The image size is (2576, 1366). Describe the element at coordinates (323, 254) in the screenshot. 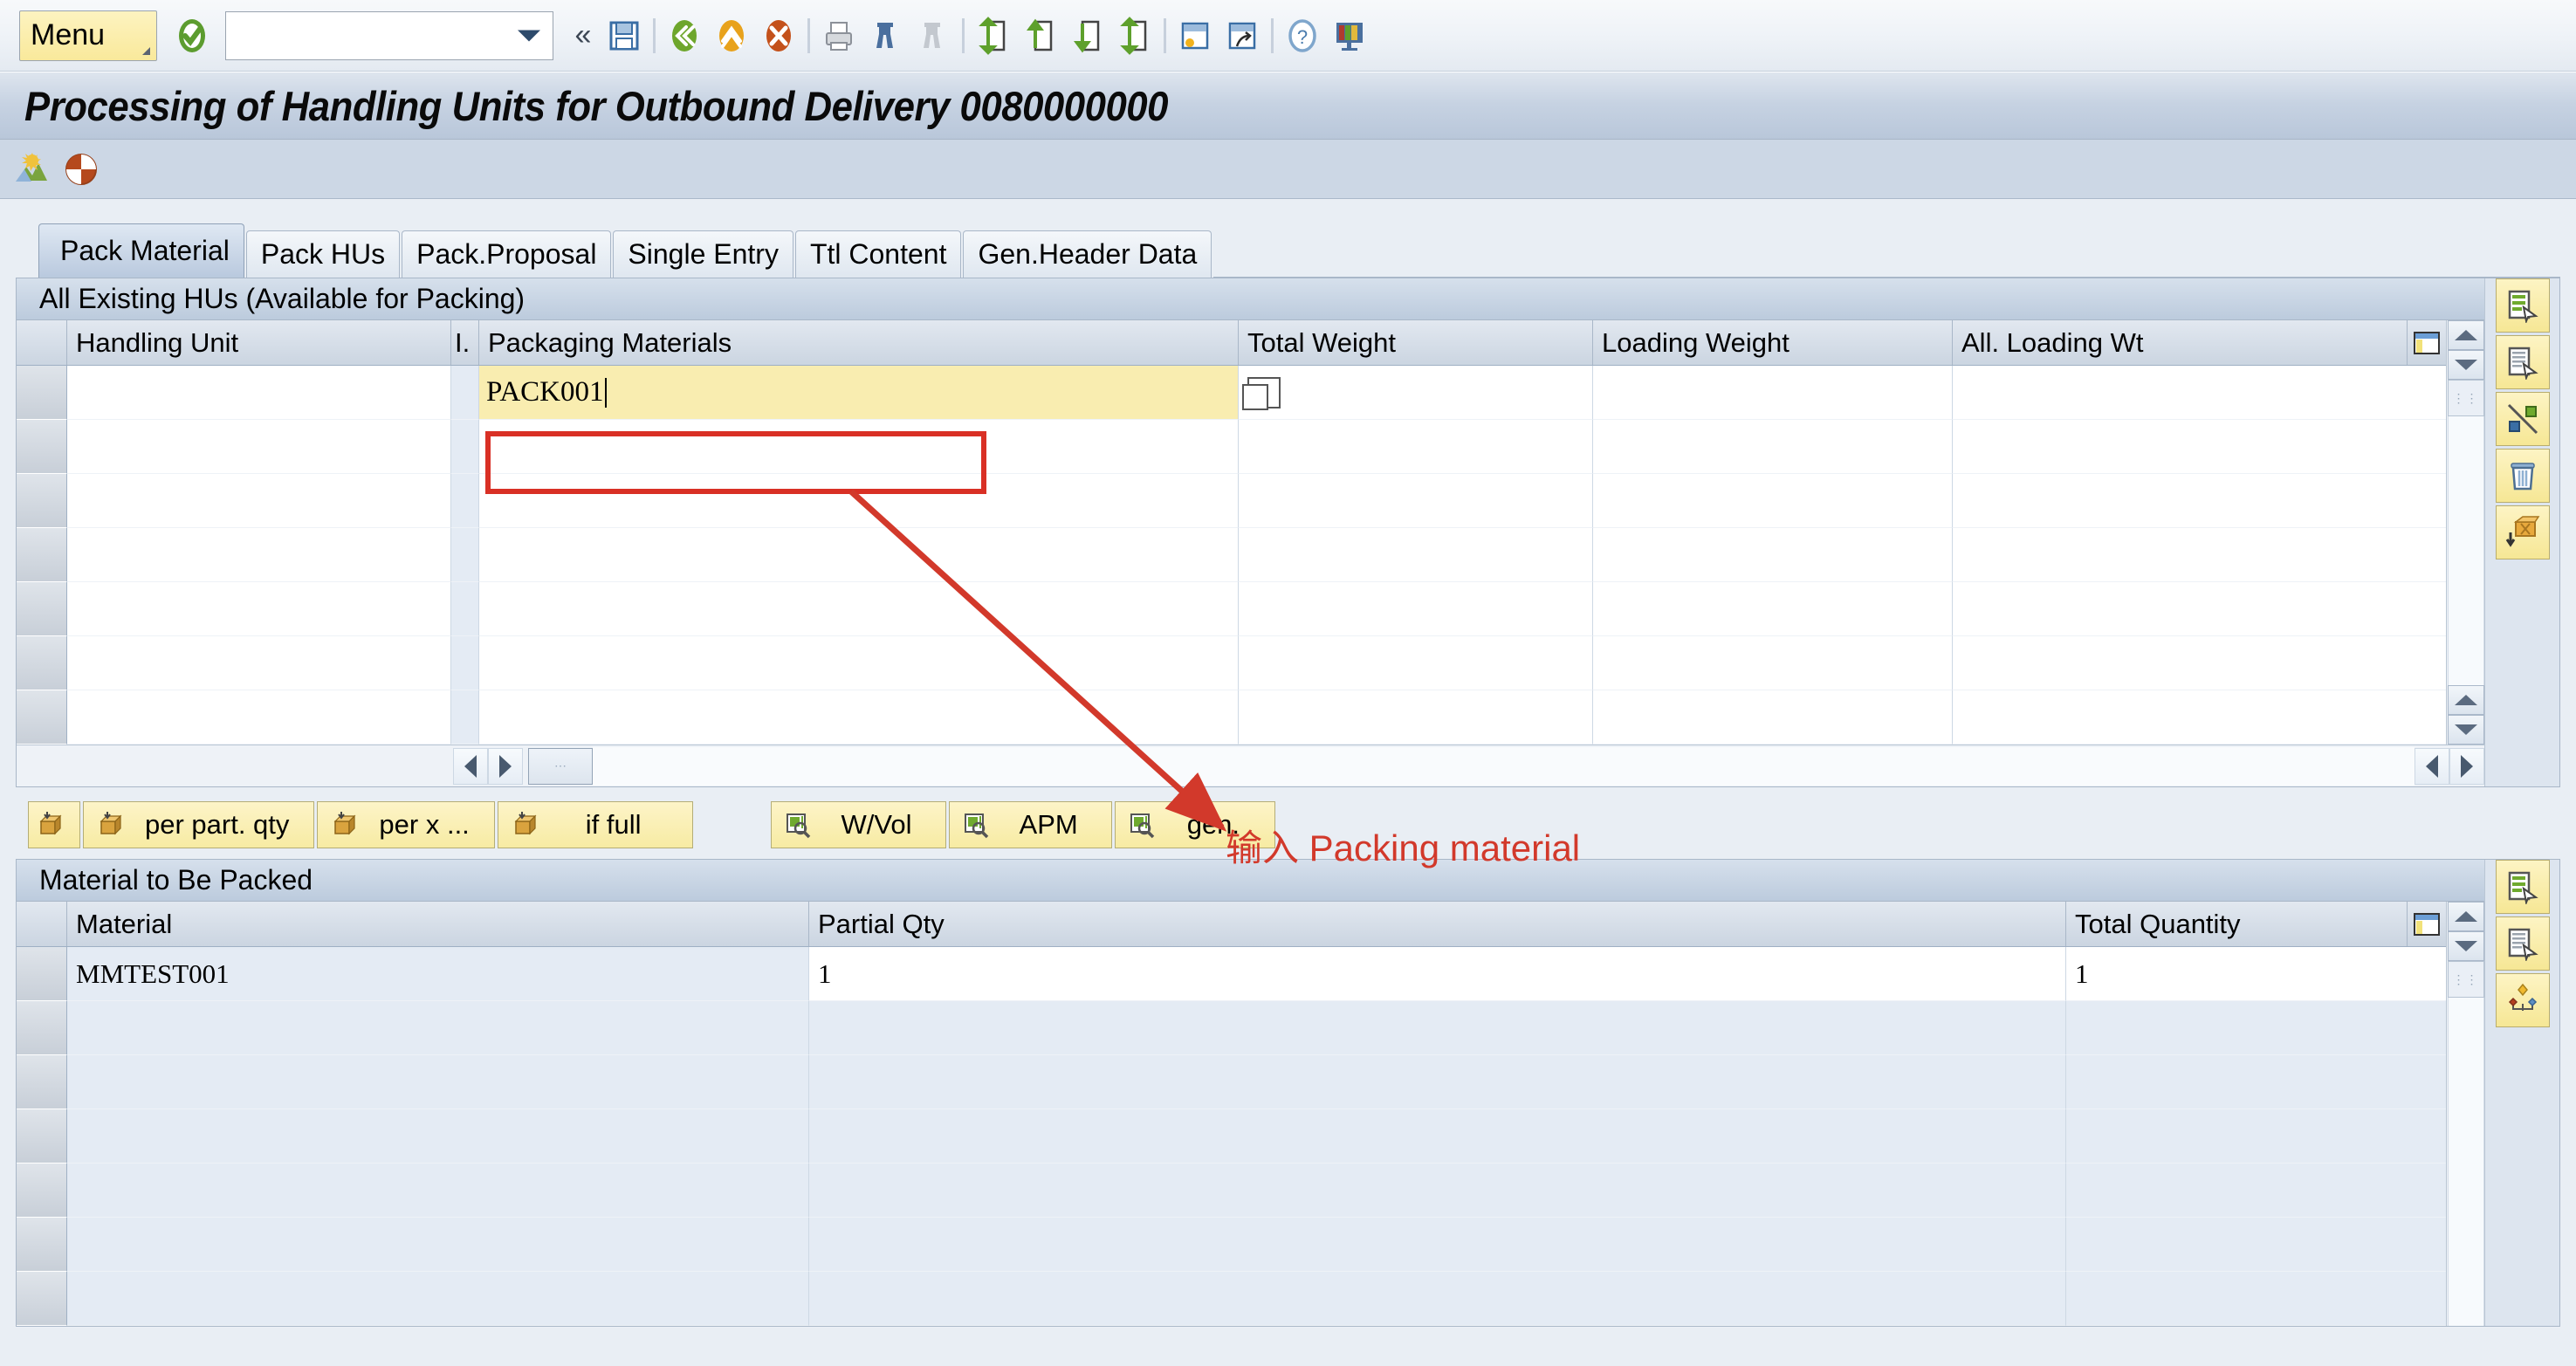

I see `tab-pack-hus: Pack HUs` at that location.